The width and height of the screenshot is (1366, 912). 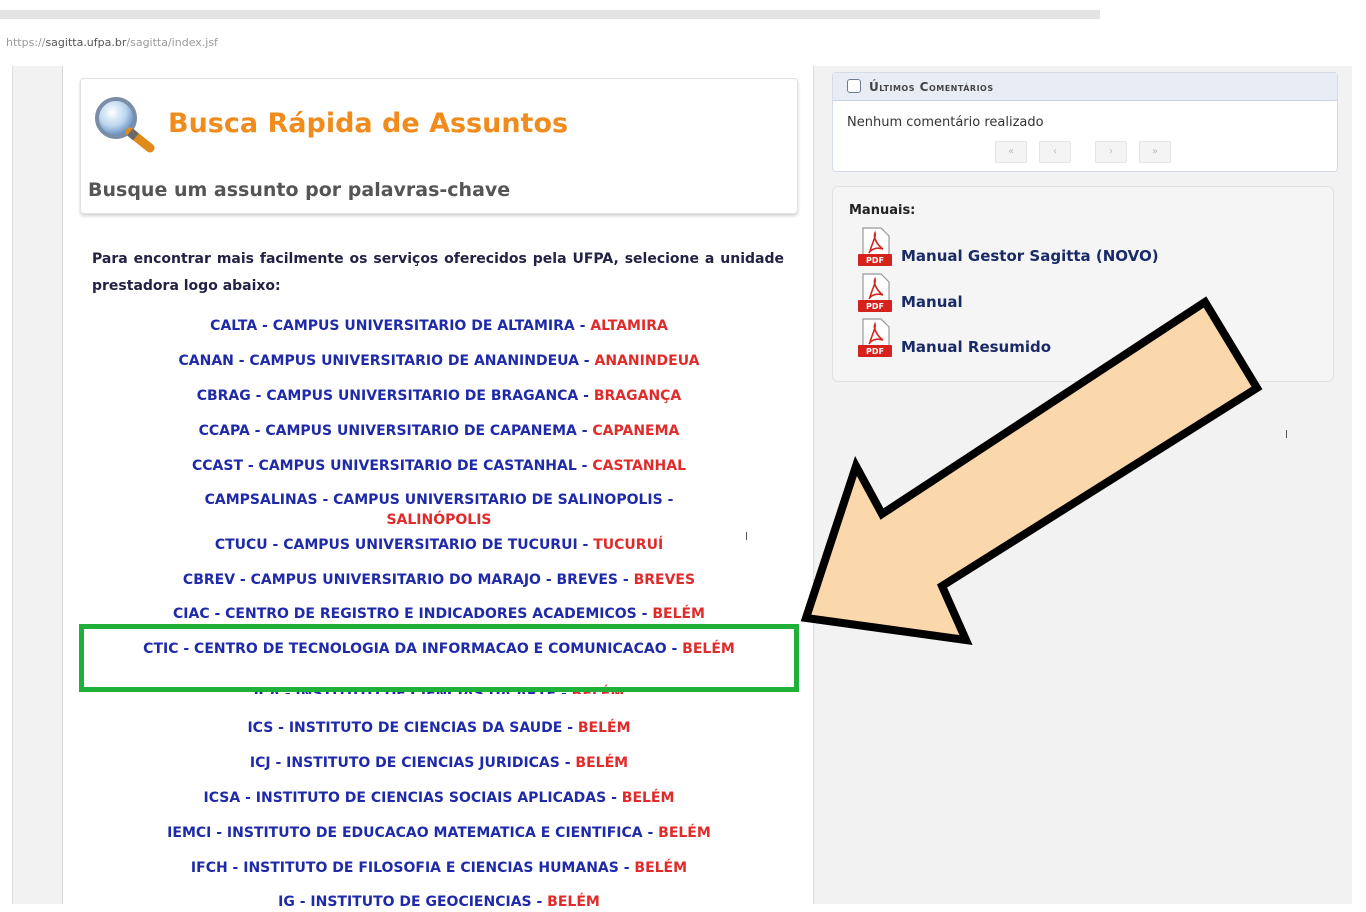 I want to click on unit-name: CCAPA - CAMPUS UNIVERSITARIO DE CAPANEMA, so click(x=387, y=431).